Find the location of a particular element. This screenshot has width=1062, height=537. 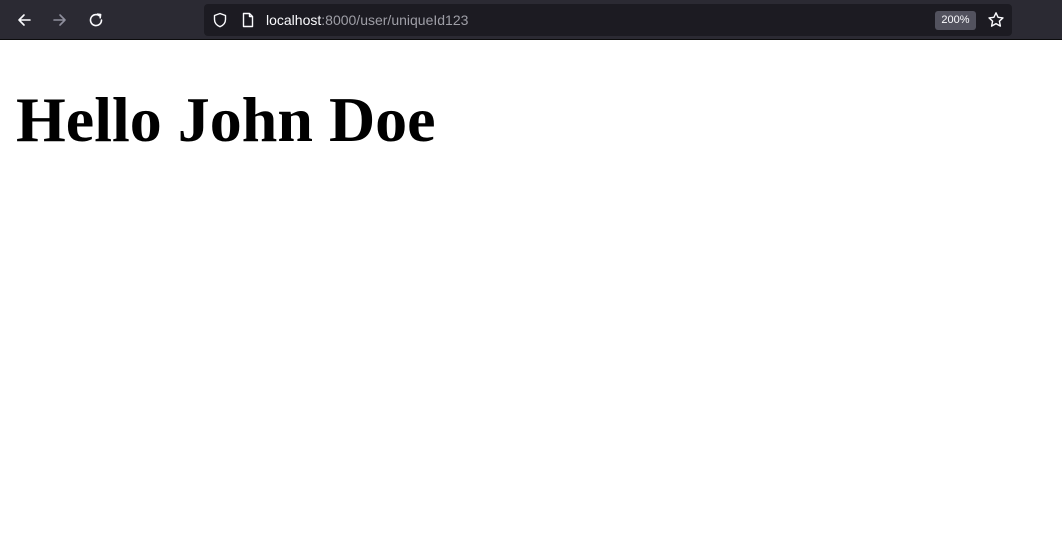

star-icon is located at coordinates (996, 19).